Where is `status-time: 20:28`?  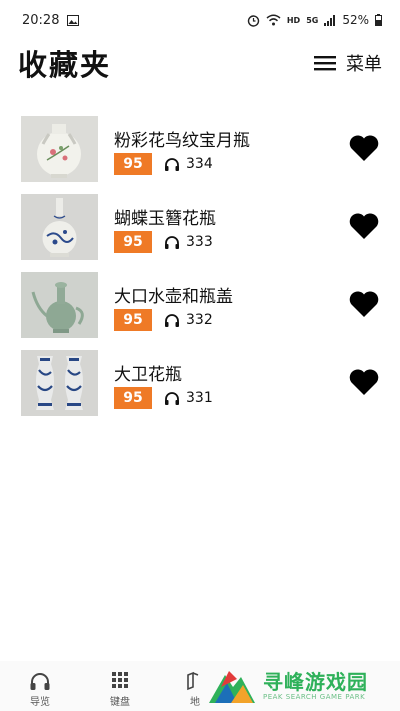 status-time: 20:28 is located at coordinates (41, 20).